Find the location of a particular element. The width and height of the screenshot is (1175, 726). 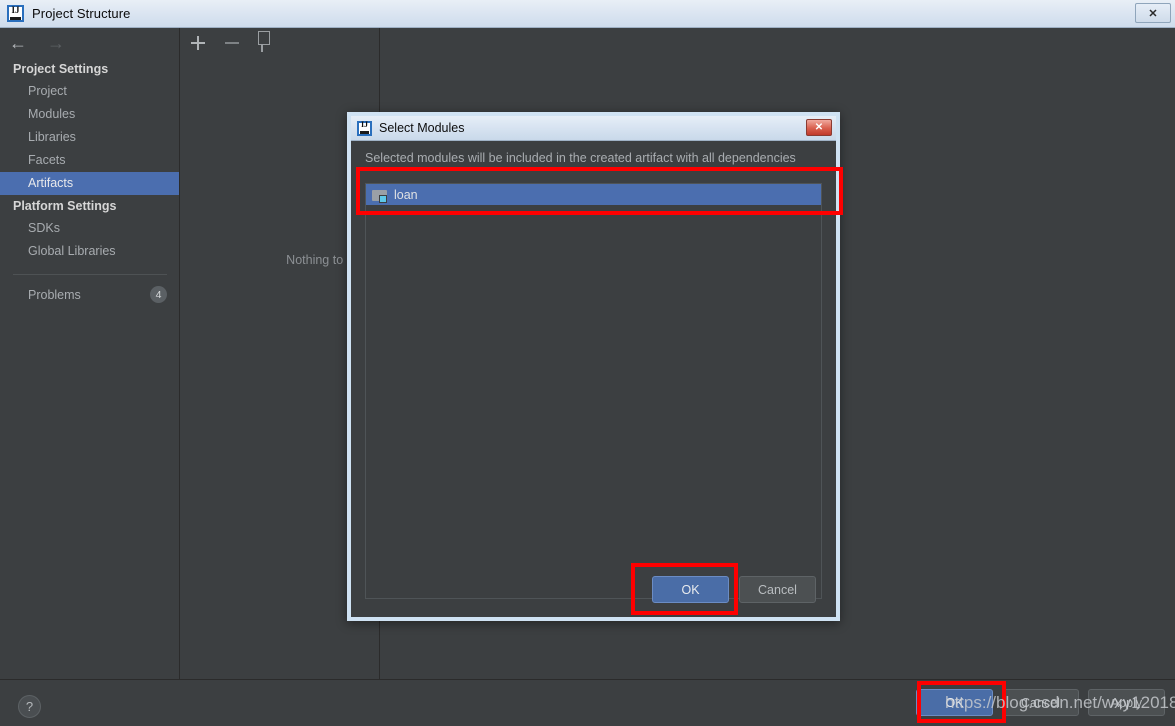

window-titlebar: Project Structure ✕ is located at coordinates (587, 14).